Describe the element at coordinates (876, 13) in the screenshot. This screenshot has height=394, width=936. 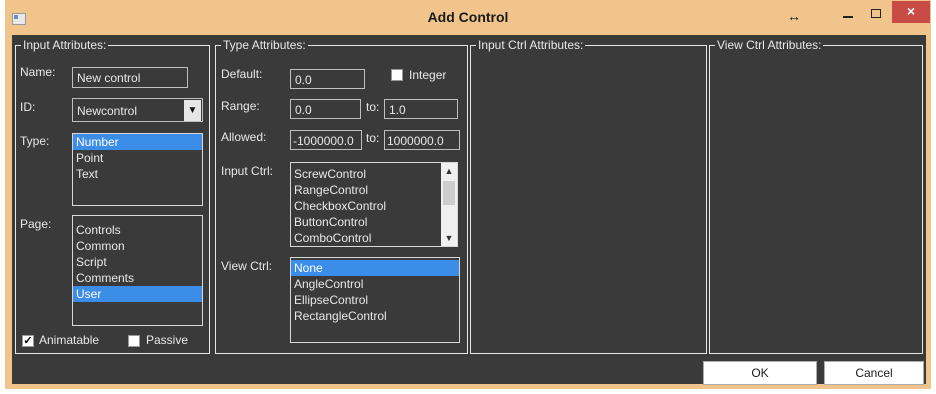
I see `maximize-icon` at that location.